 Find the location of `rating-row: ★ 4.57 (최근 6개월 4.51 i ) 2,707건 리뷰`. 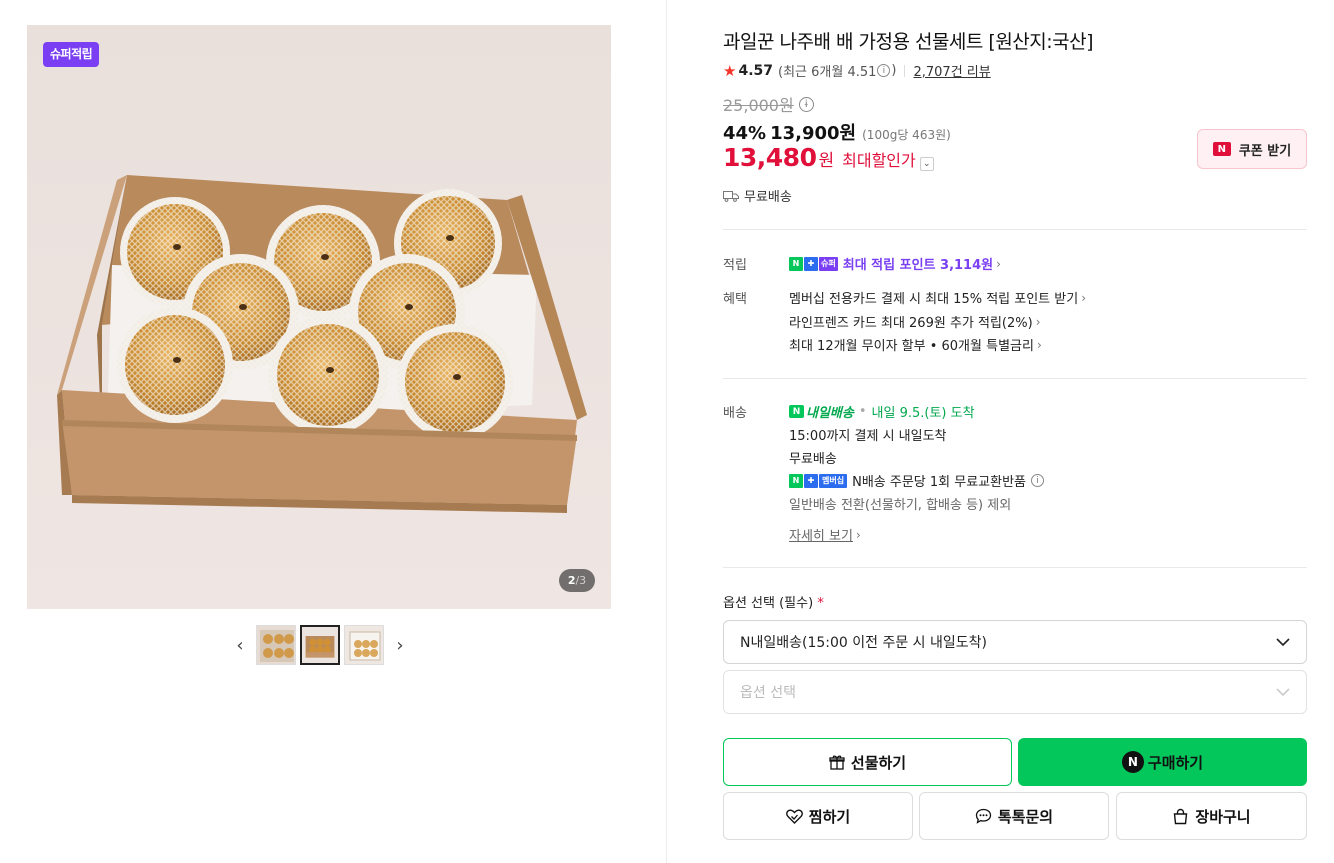

rating-row: ★ 4.57 (최근 6개월 4.51 i ) 2,707건 리뷰 is located at coordinates (857, 71).